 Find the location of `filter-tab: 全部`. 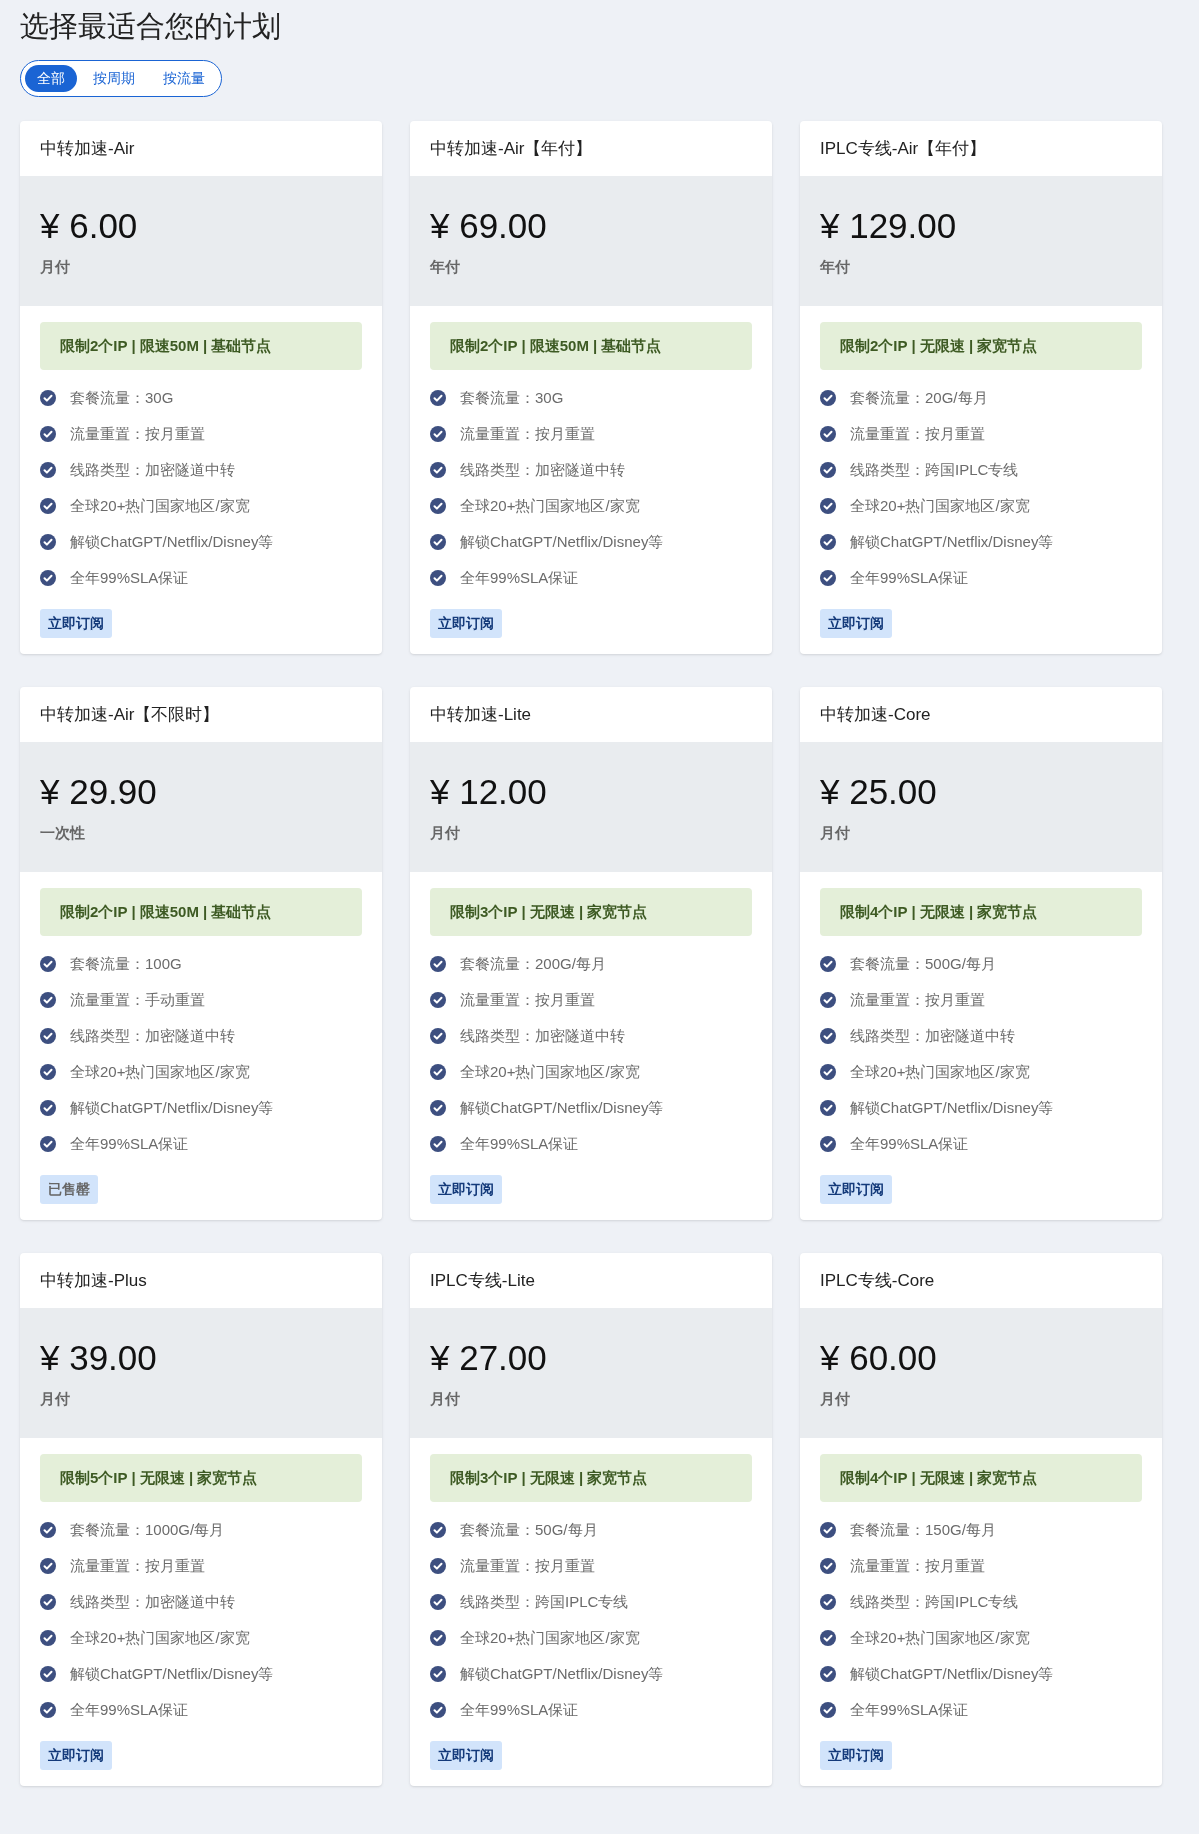

filter-tab: 全部 is located at coordinates (51, 78).